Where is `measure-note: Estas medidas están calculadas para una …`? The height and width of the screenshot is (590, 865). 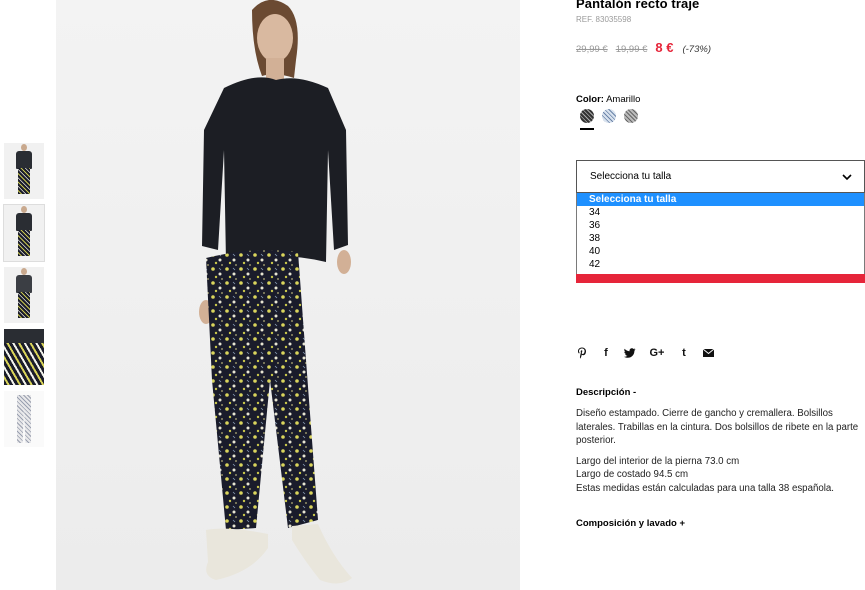
measure-note: Estas medidas están calculadas para una … is located at coordinates (705, 488).